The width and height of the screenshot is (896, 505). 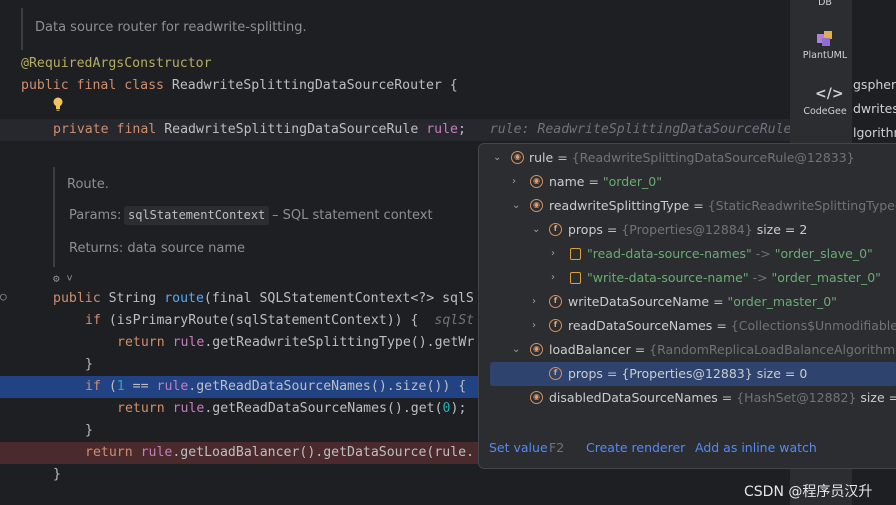 I want to click on expression: .getReadwriteSplittingType()., so click(x=319, y=342).